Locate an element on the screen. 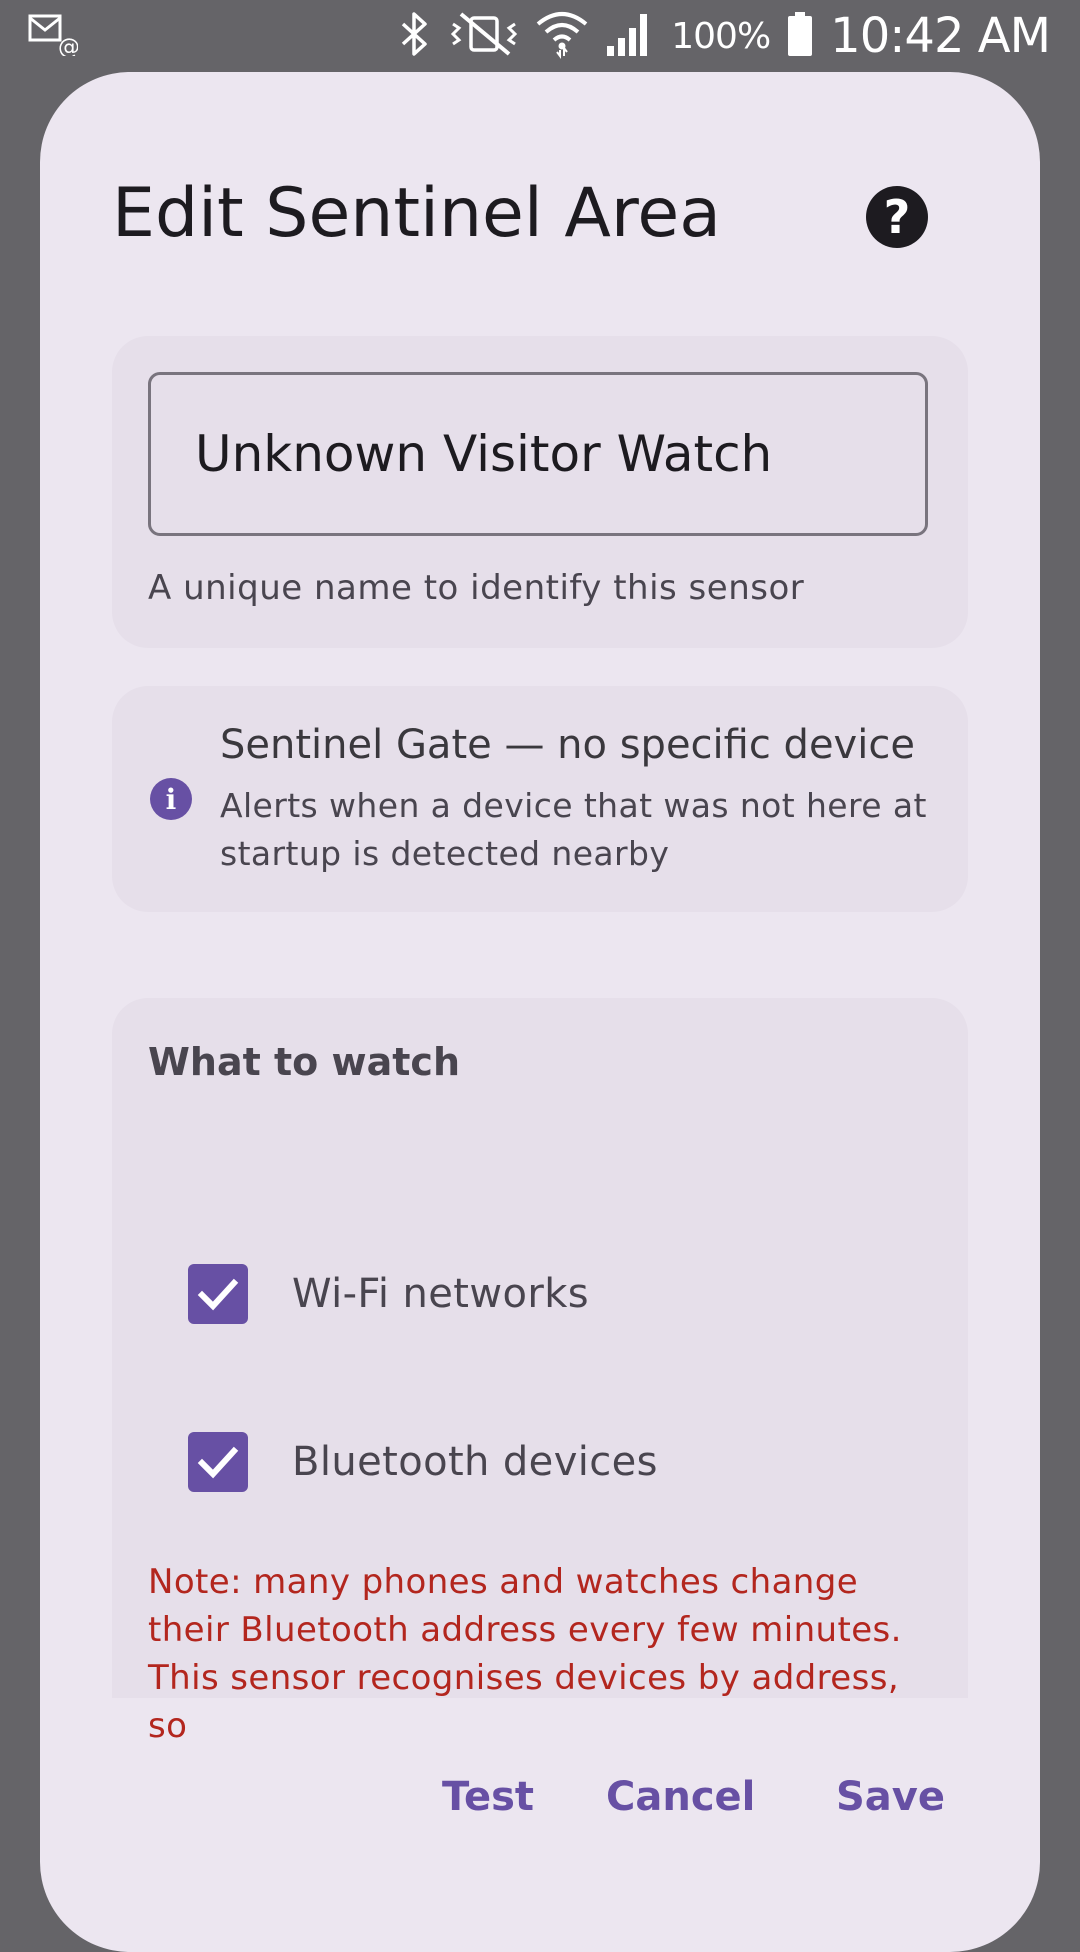 The width and height of the screenshot is (1080, 1952). name-helper-text: A unique name to identify this sensor is located at coordinates (476, 588).